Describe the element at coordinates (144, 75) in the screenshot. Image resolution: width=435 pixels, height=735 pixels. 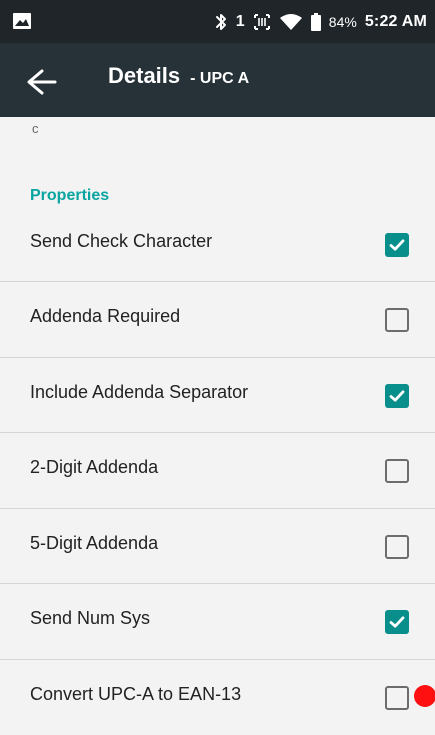
I see `title-text: Details` at that location.